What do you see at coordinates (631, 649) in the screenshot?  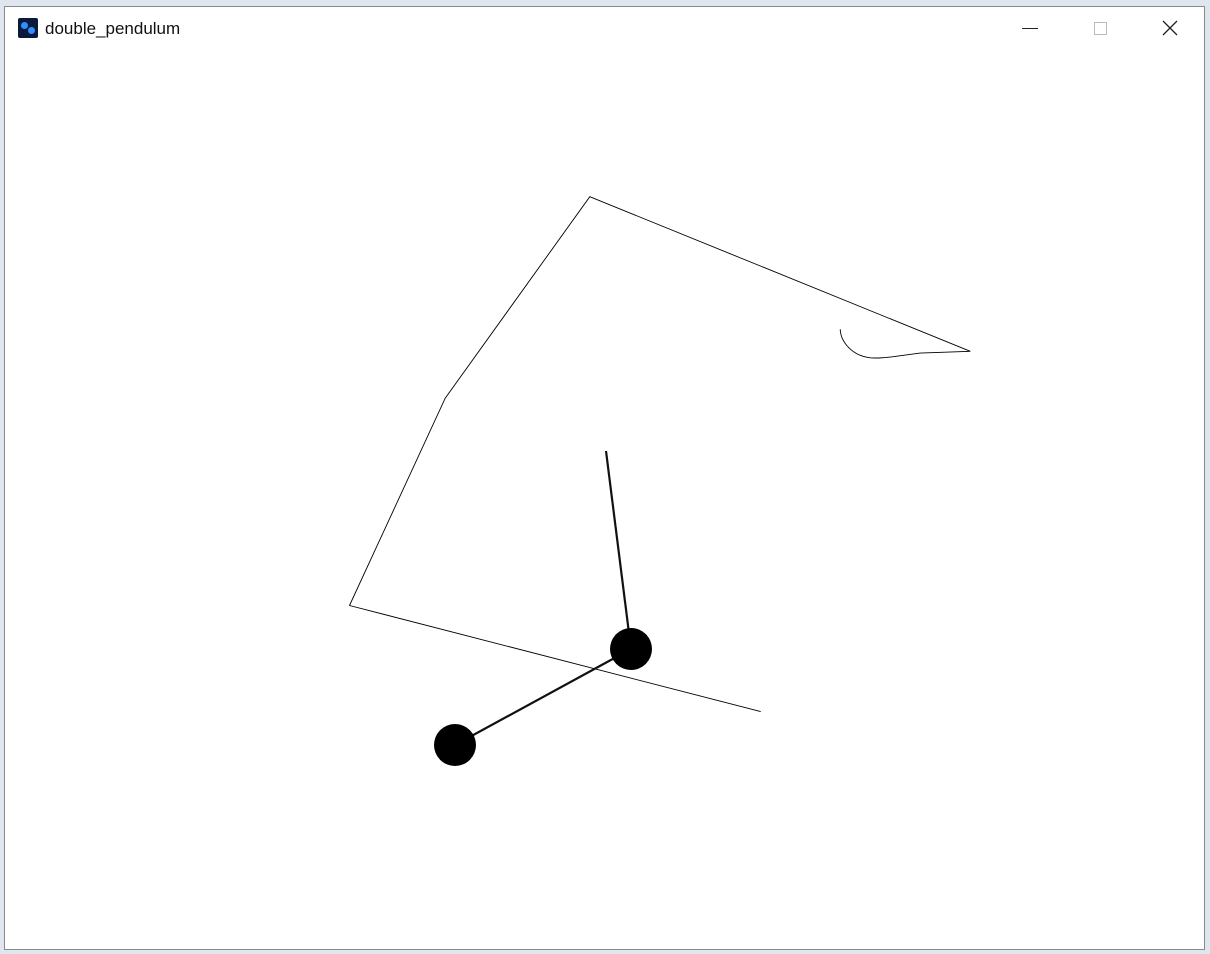 I see `upper-bob` at bounding box center [631, 649].